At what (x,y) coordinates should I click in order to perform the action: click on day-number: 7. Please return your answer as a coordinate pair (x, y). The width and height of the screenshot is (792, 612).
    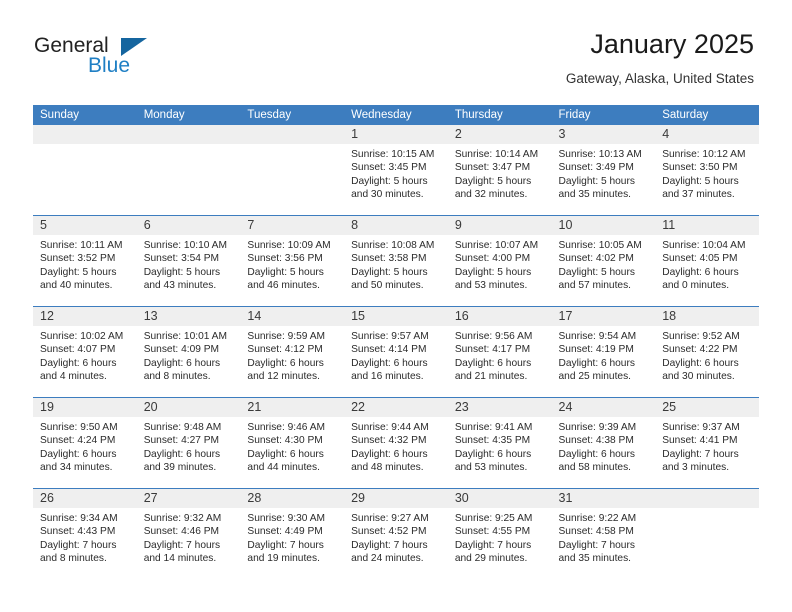
    Looking at the image, I should click on (292, 225).